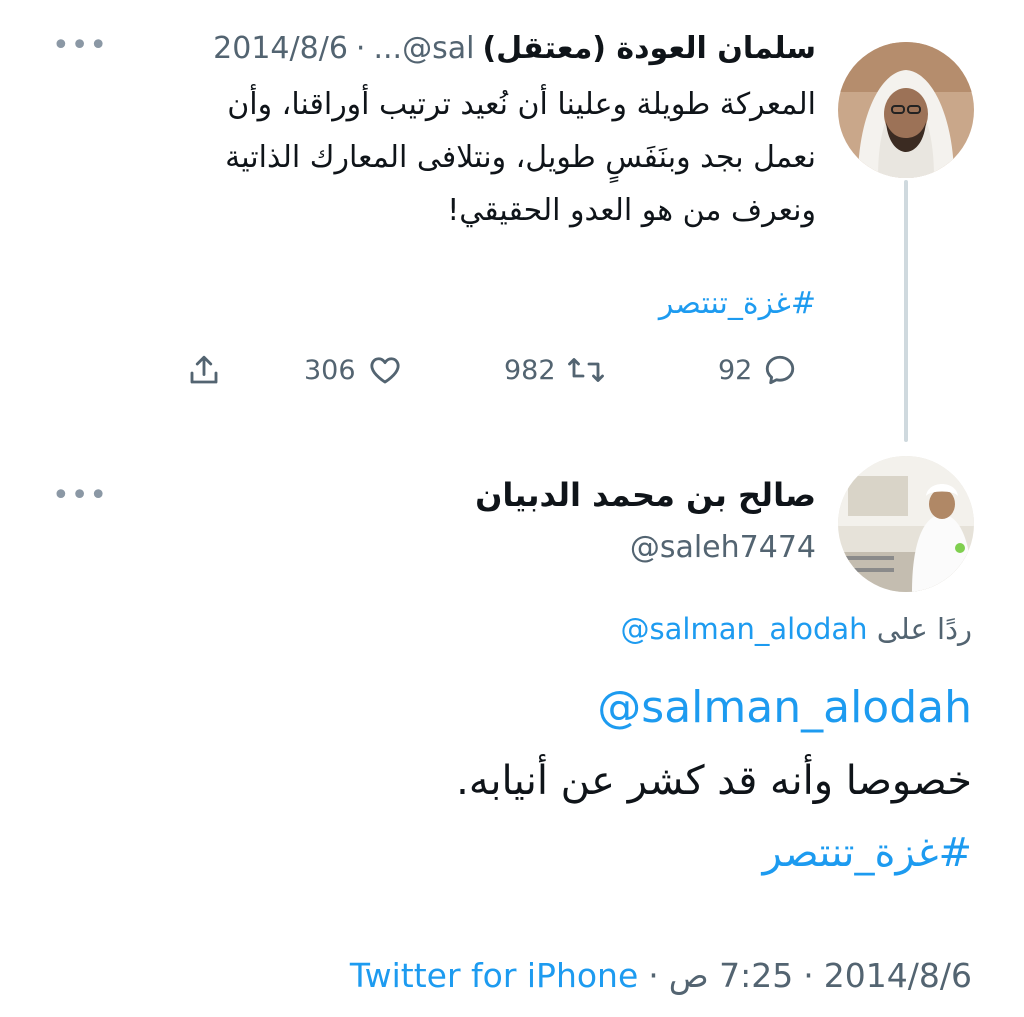  Describe the element at coordinates (906, 524) in the screenshot. I see `reply-avatar` at that location.